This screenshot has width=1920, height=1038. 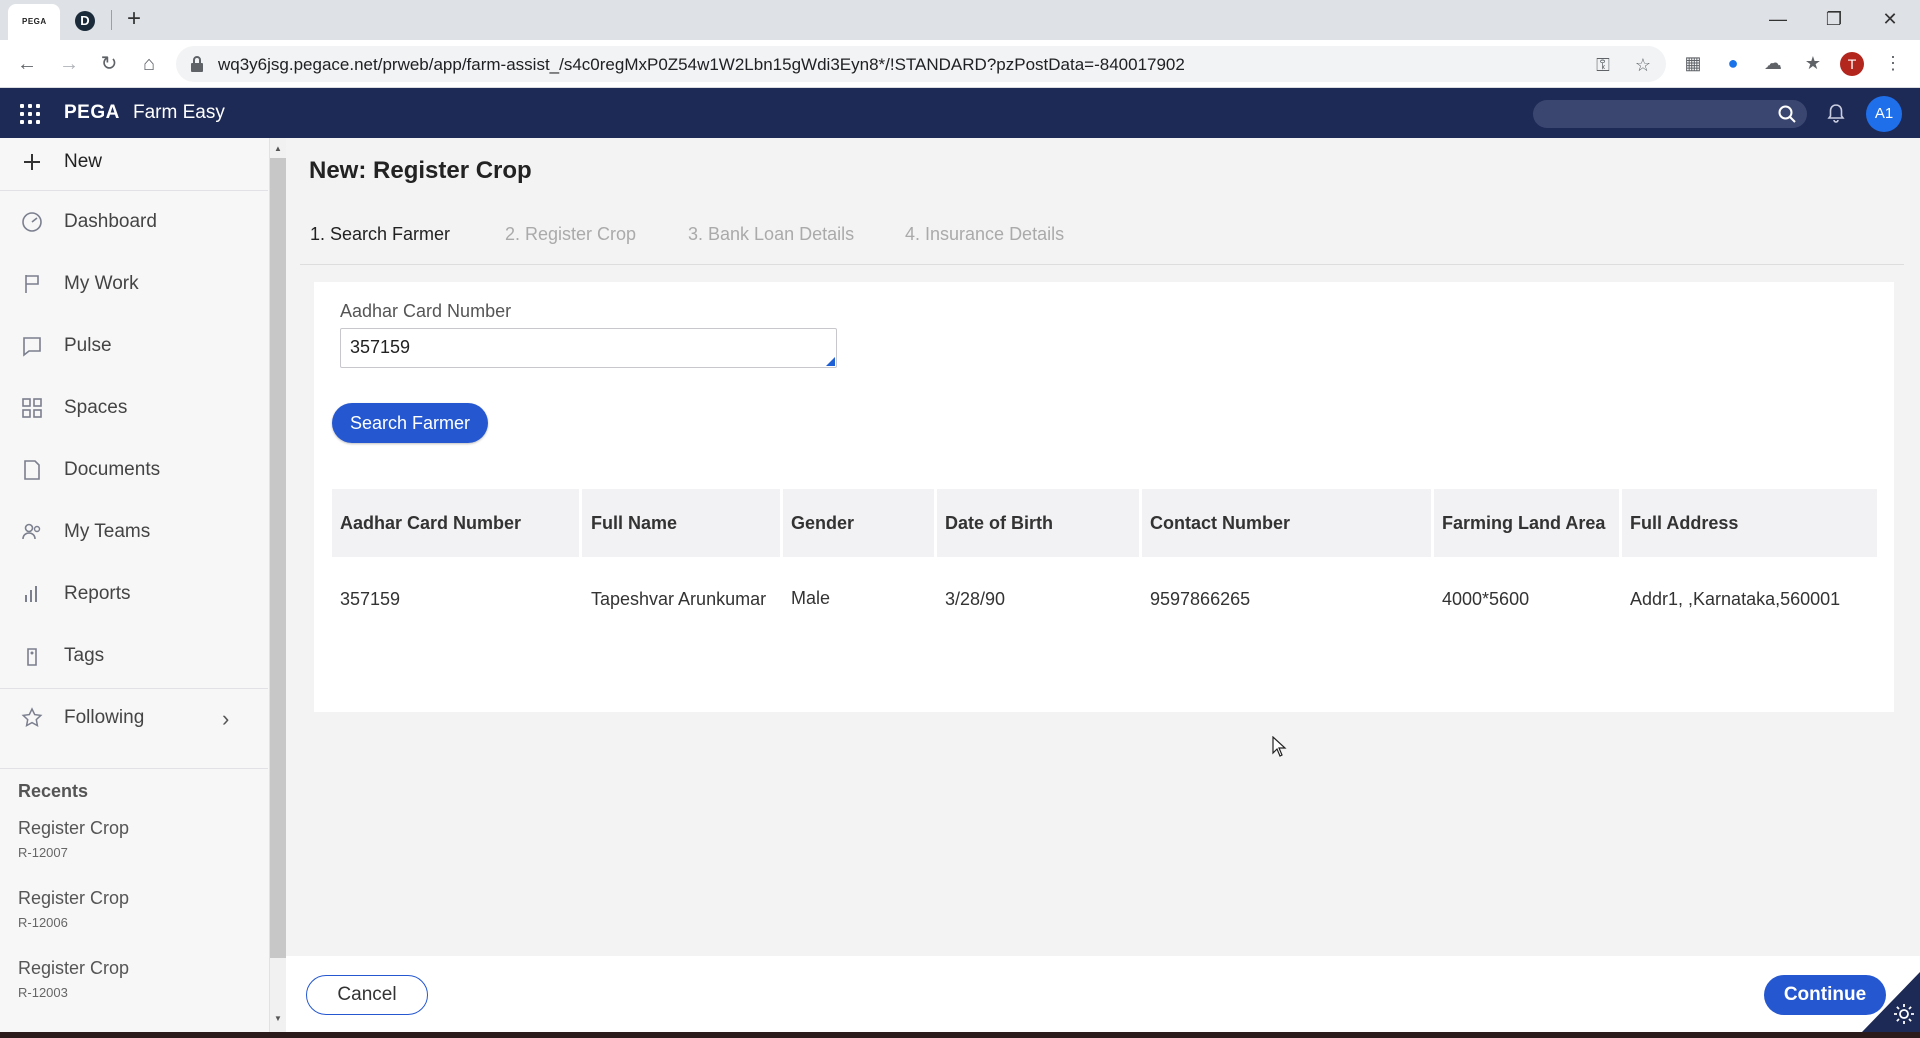 I want to click on taskbar, so click(x=960, y=1035).